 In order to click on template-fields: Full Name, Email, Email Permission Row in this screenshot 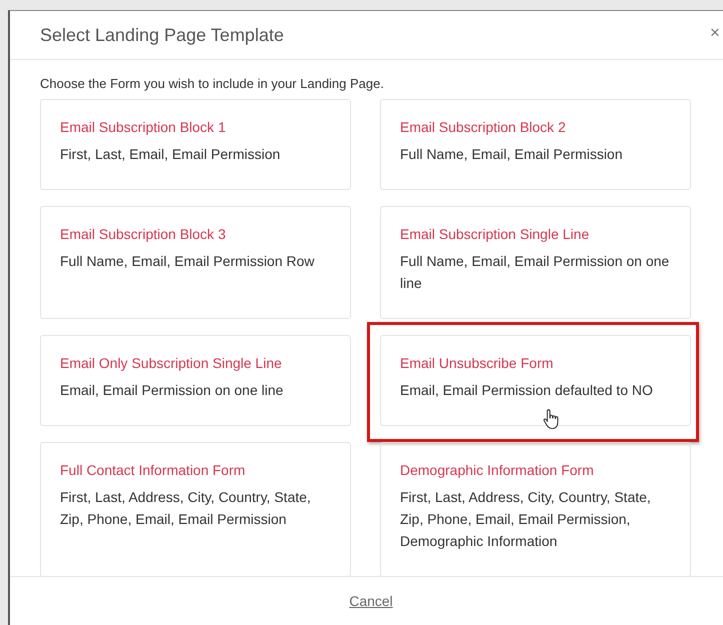, I will do `click(195, 261)`.